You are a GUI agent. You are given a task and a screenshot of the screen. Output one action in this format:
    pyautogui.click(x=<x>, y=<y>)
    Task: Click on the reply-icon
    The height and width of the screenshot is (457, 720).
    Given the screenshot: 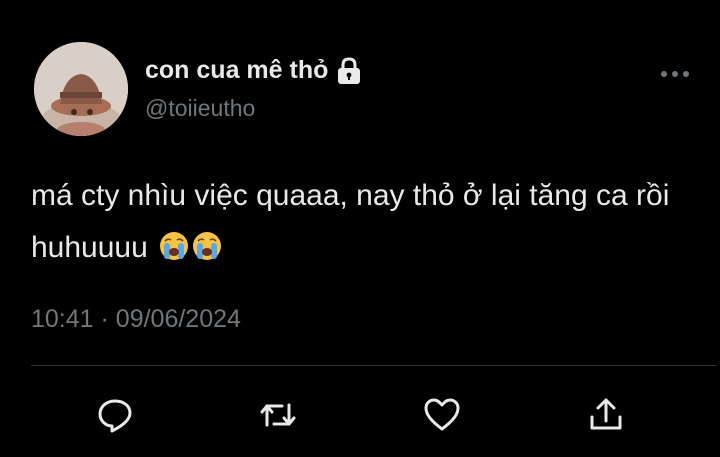 What is the action you would take?
    pyautogui.click(x=115, y=416)
    